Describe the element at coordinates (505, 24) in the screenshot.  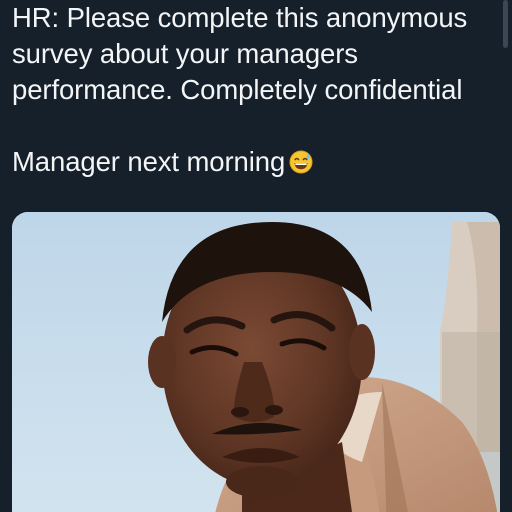
I see `scrollbar` at that location.